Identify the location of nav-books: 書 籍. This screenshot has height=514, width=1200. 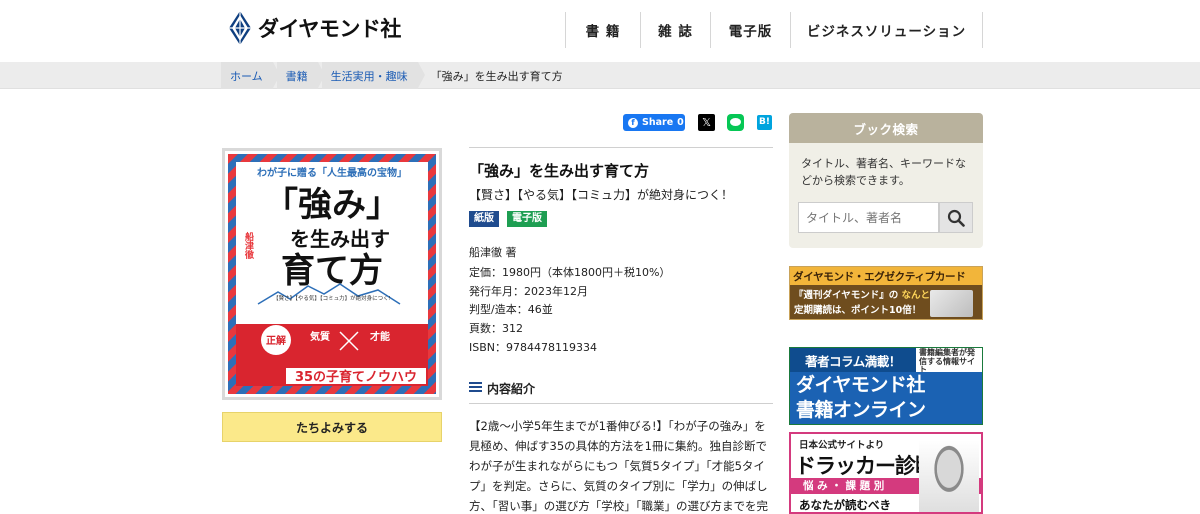
(602, 30).